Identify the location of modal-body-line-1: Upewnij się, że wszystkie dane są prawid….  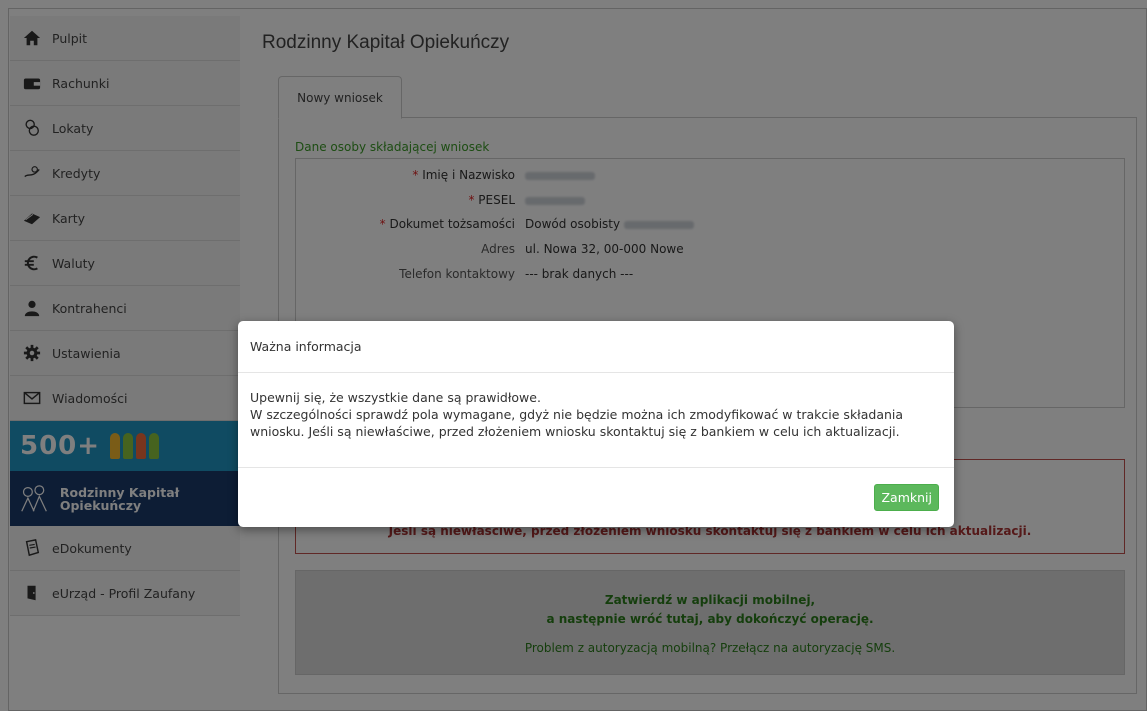
(395, 397).